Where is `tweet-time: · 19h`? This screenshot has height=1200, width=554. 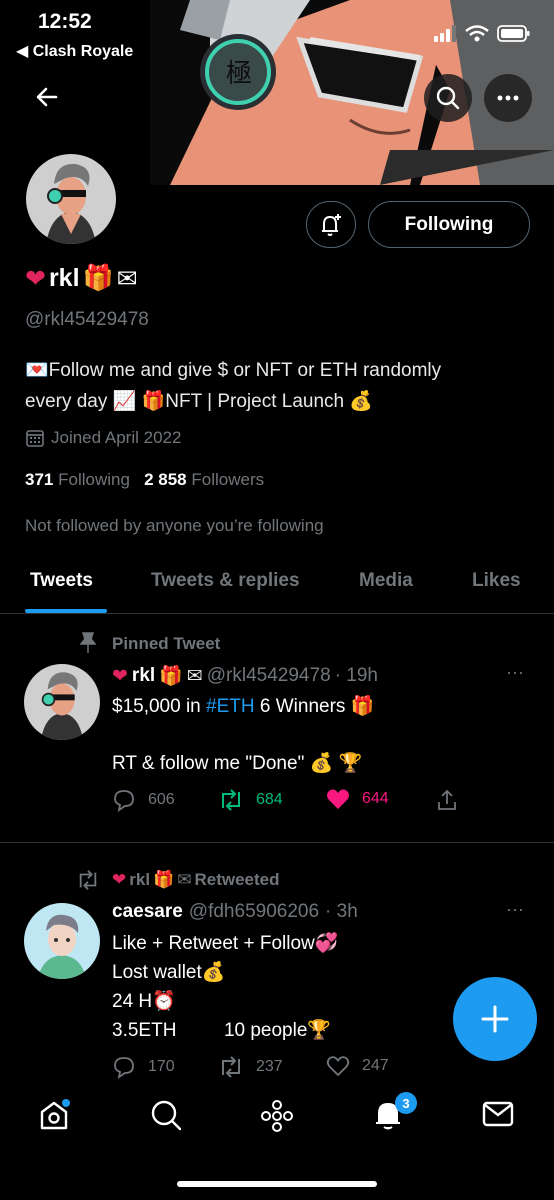
tweet-time: · 19h is located at coordinates (356, 675).